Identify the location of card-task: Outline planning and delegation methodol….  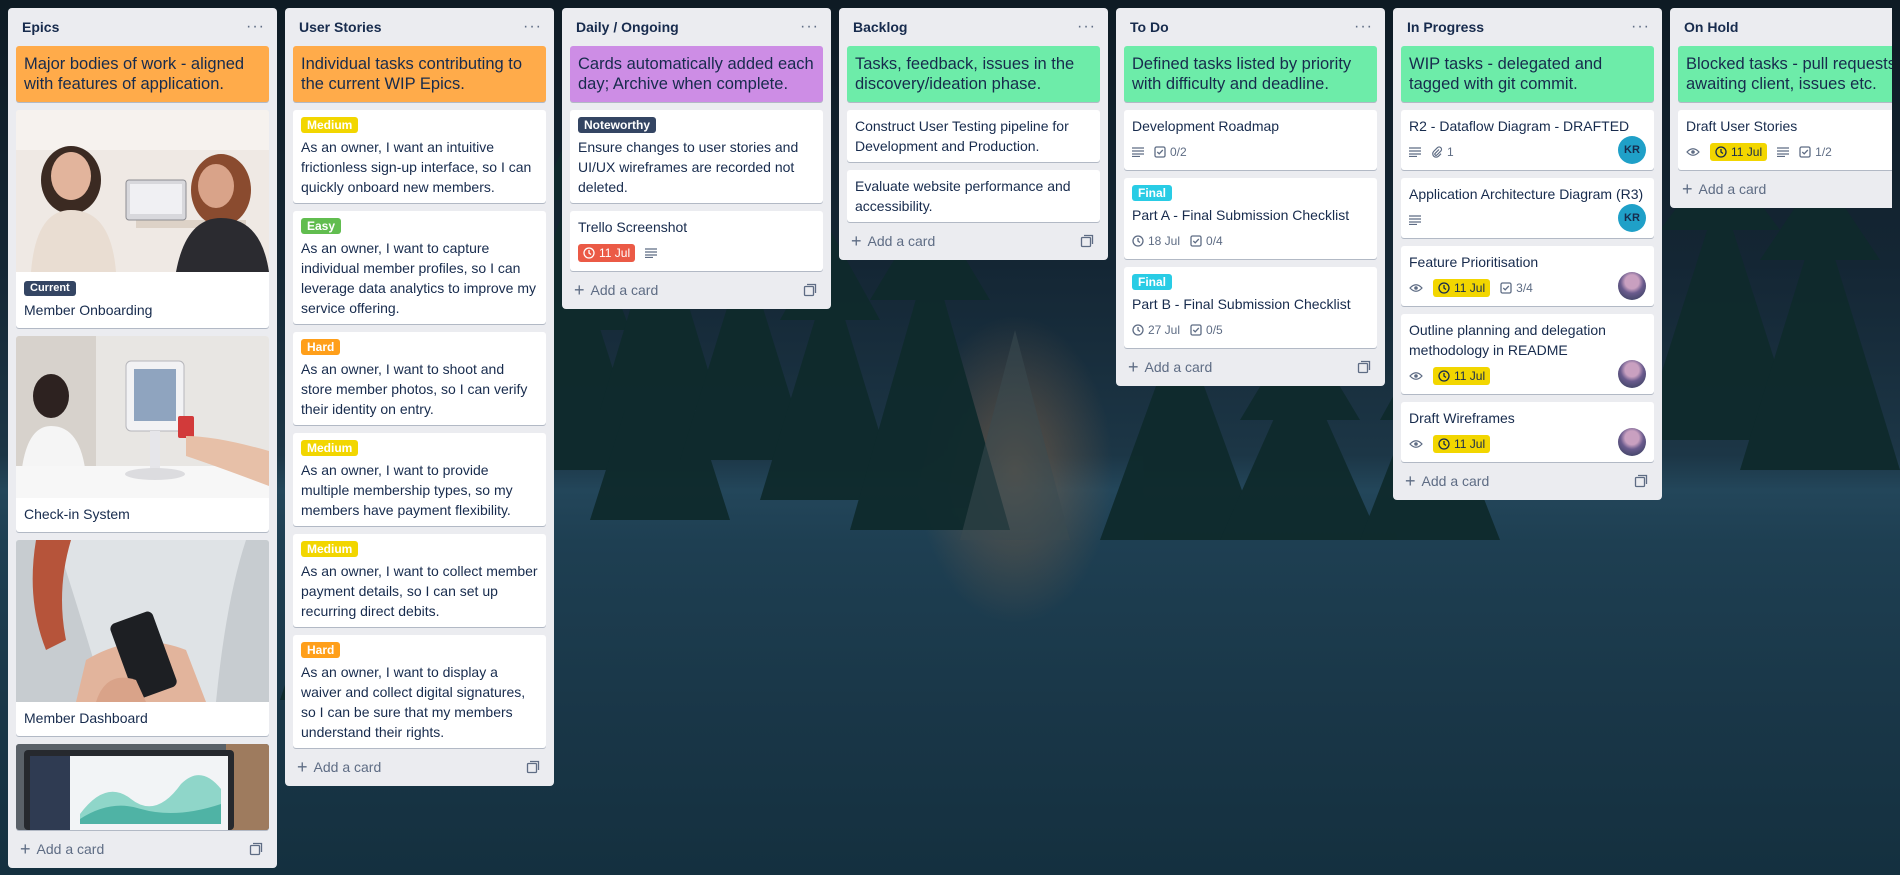
(1527, 354).